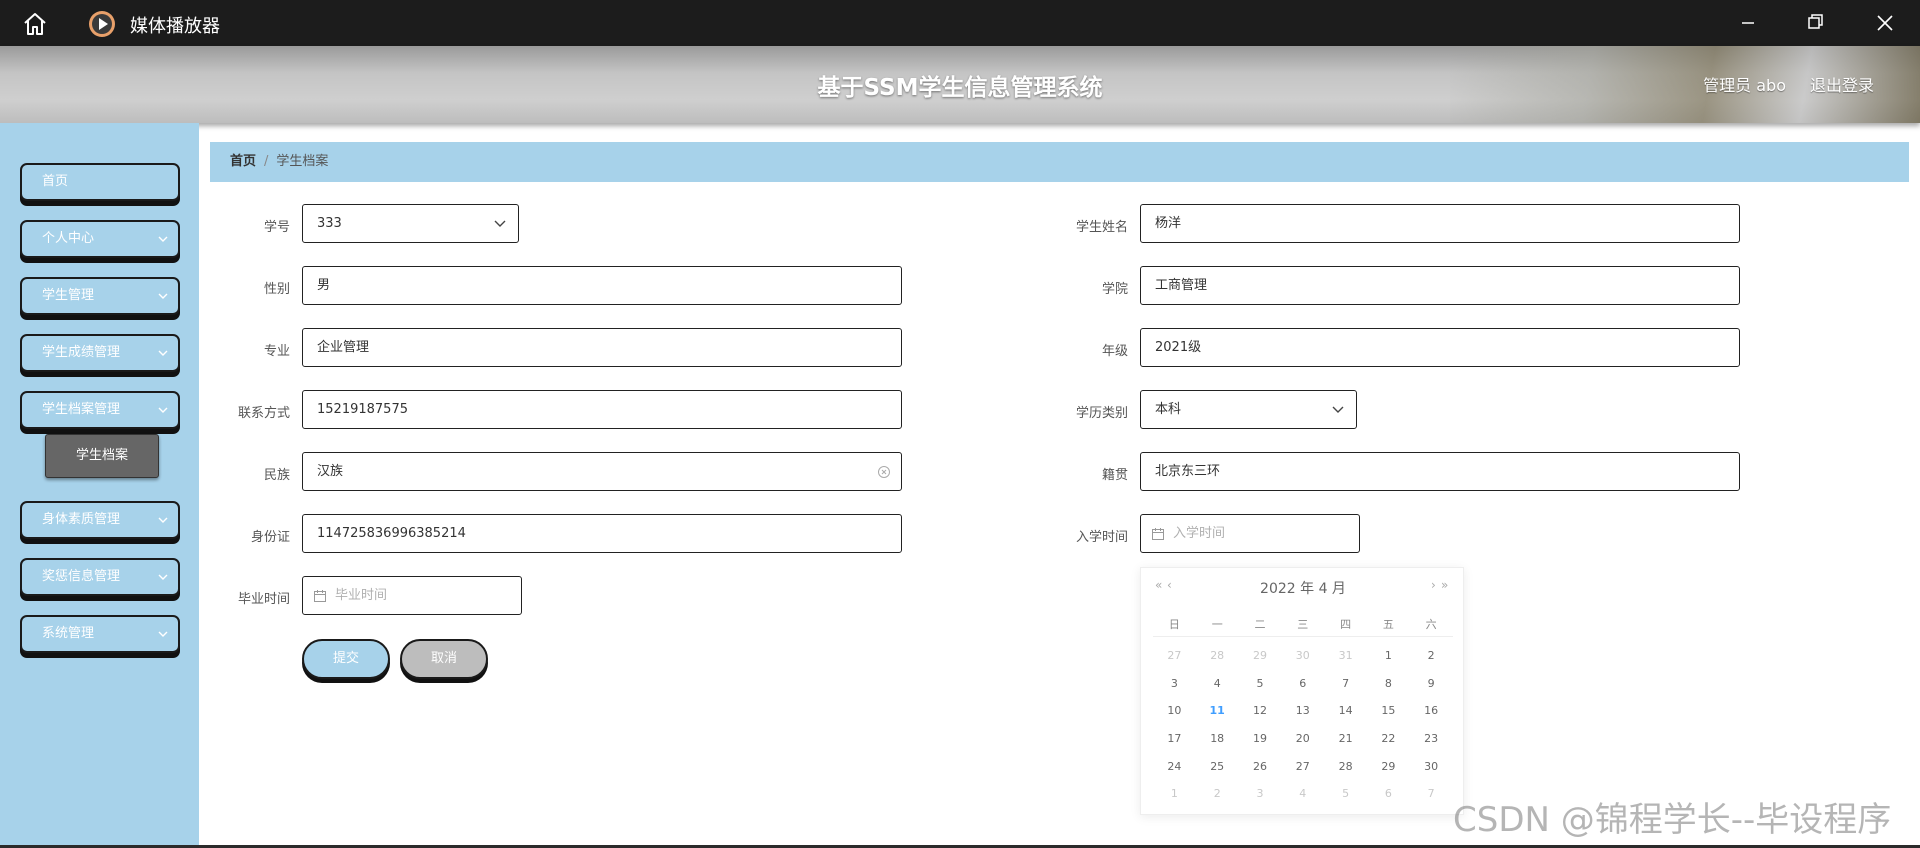 Image resolution: width=1920 pixels, height=848 pixels. Describe the element at coordinates (1260, 739) in the screenshot. I see `date-cell: 19` at that location.